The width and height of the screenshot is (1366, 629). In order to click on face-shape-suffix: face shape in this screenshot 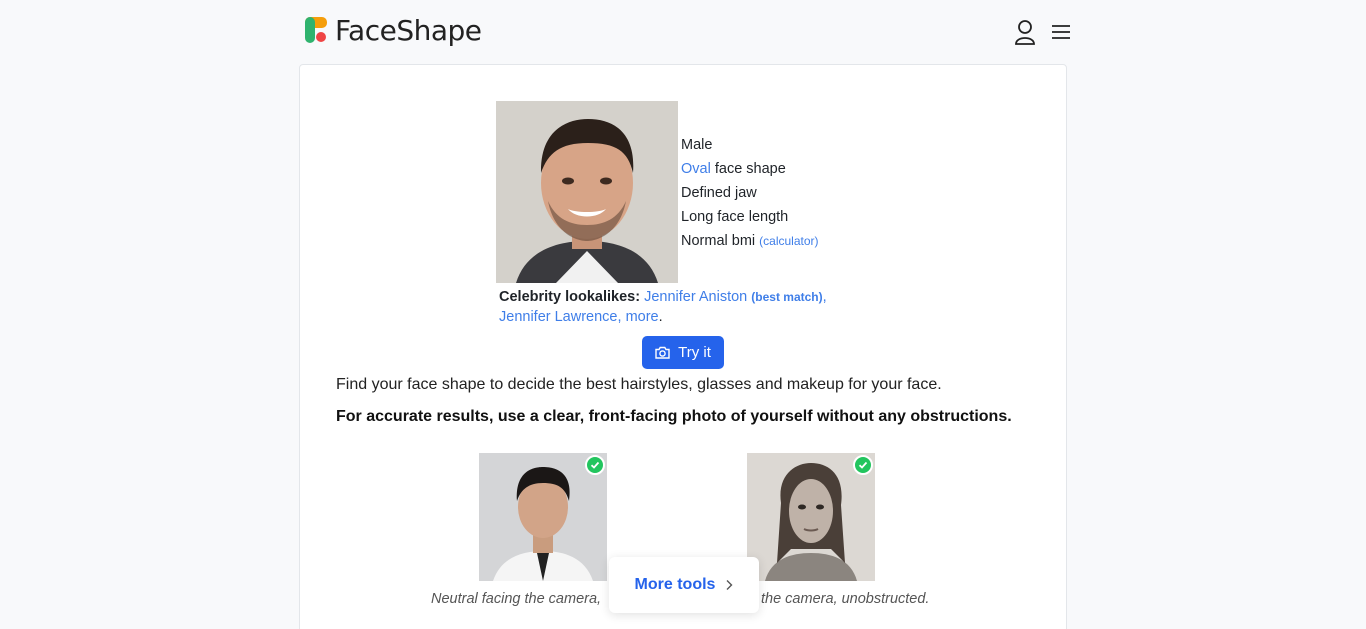, I will do `click(748, 169)`.